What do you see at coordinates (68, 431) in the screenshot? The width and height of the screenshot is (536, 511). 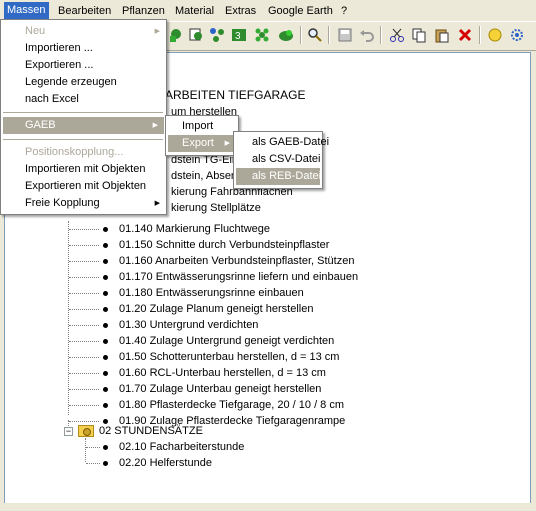 I see `collapse-toggle: −` at bounding box center [68, 431].